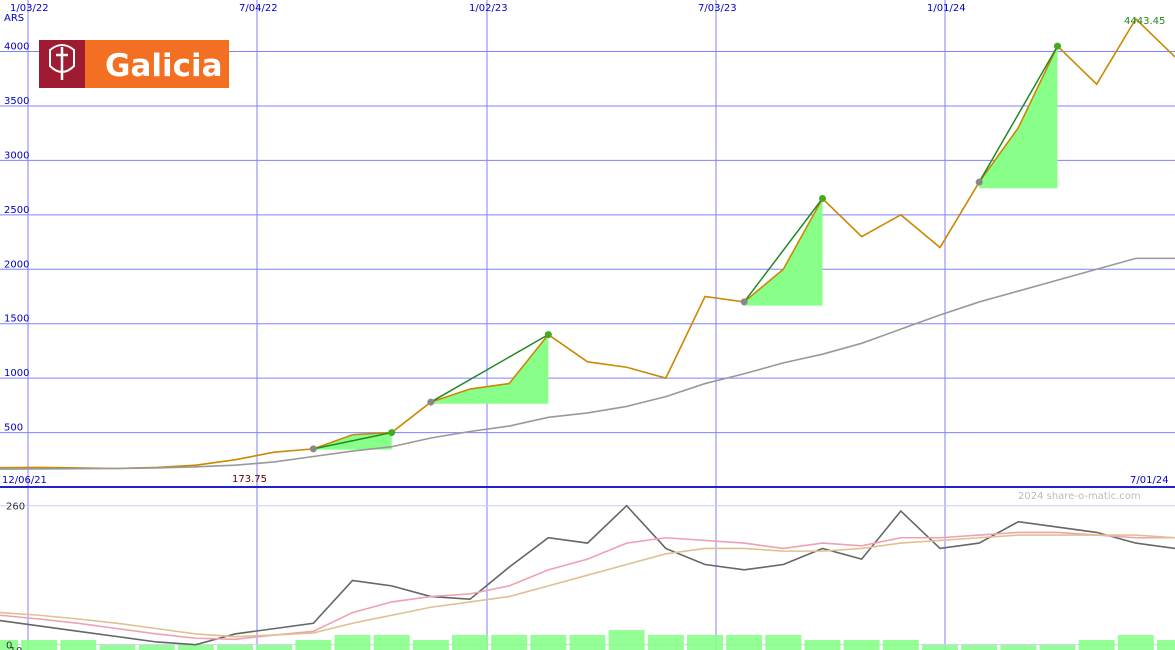 Image resolution: width=1175 pixels, height=650 pixels. Describe the element at coordinates (164, 66) in the screenshot. I see `logo-text: Galicia` at that location.